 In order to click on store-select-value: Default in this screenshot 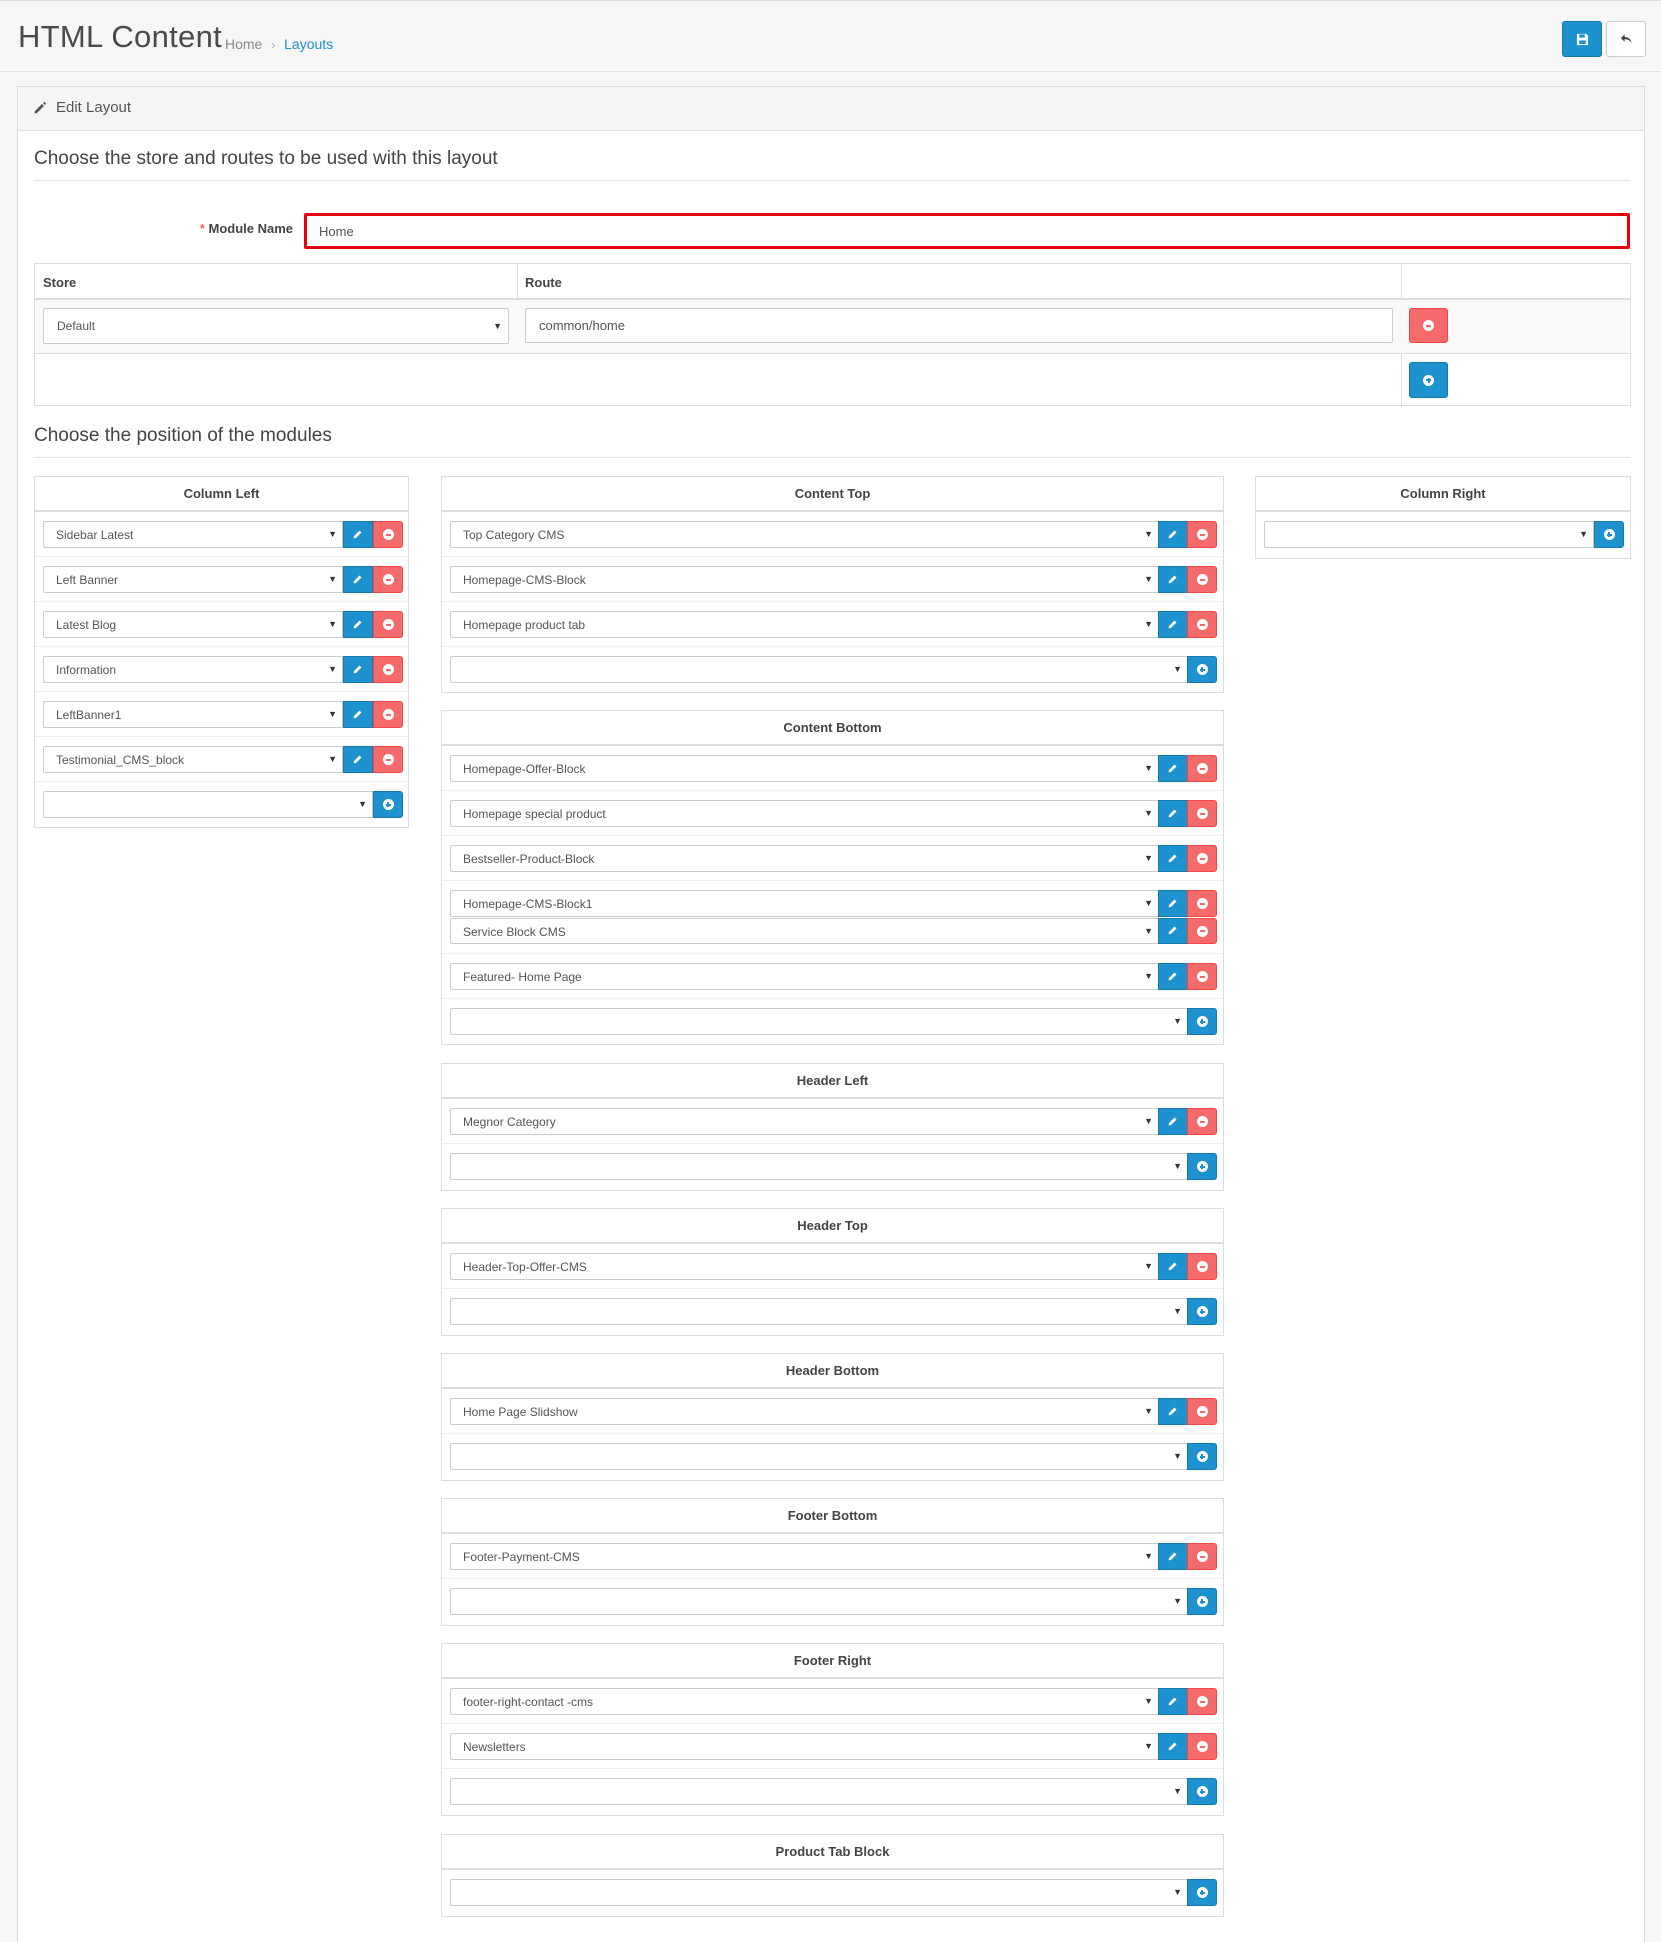, I will do `click(76, 326)`.